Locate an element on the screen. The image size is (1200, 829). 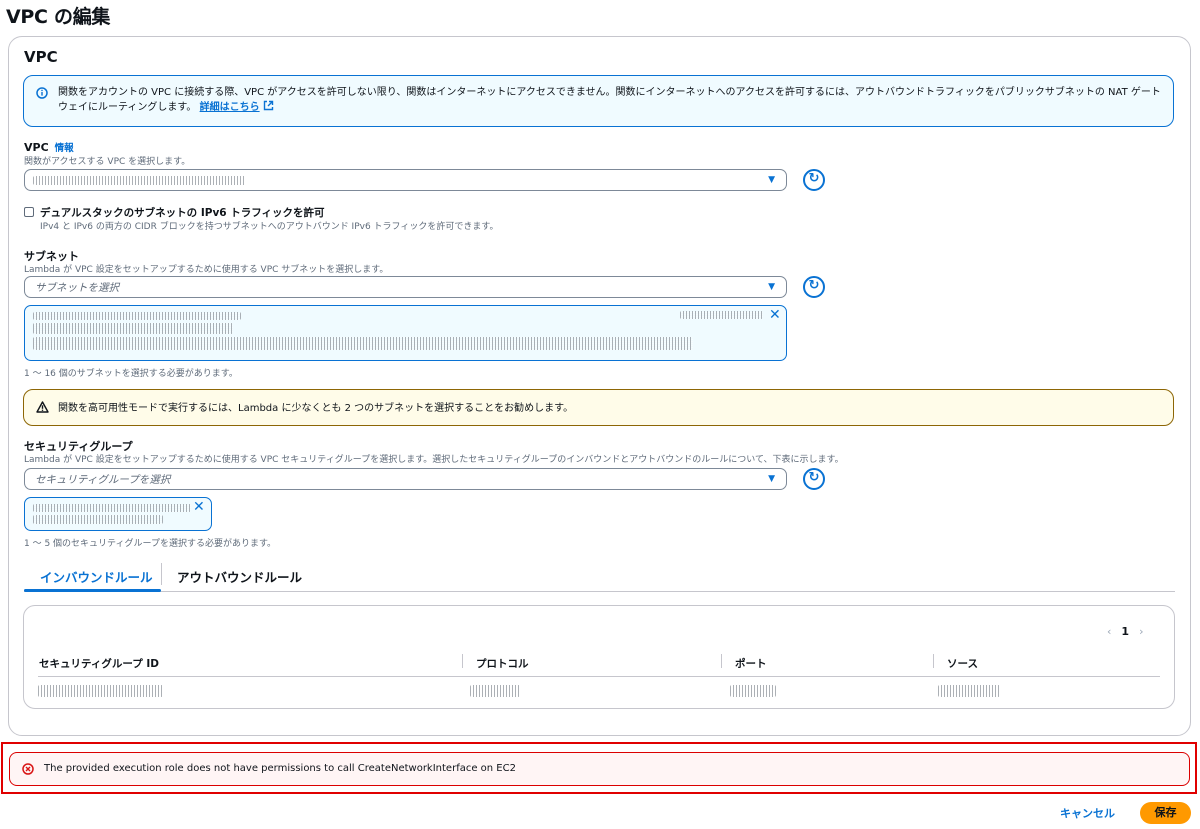
subnet-token: ✕ is located at coordinates (405, 333).